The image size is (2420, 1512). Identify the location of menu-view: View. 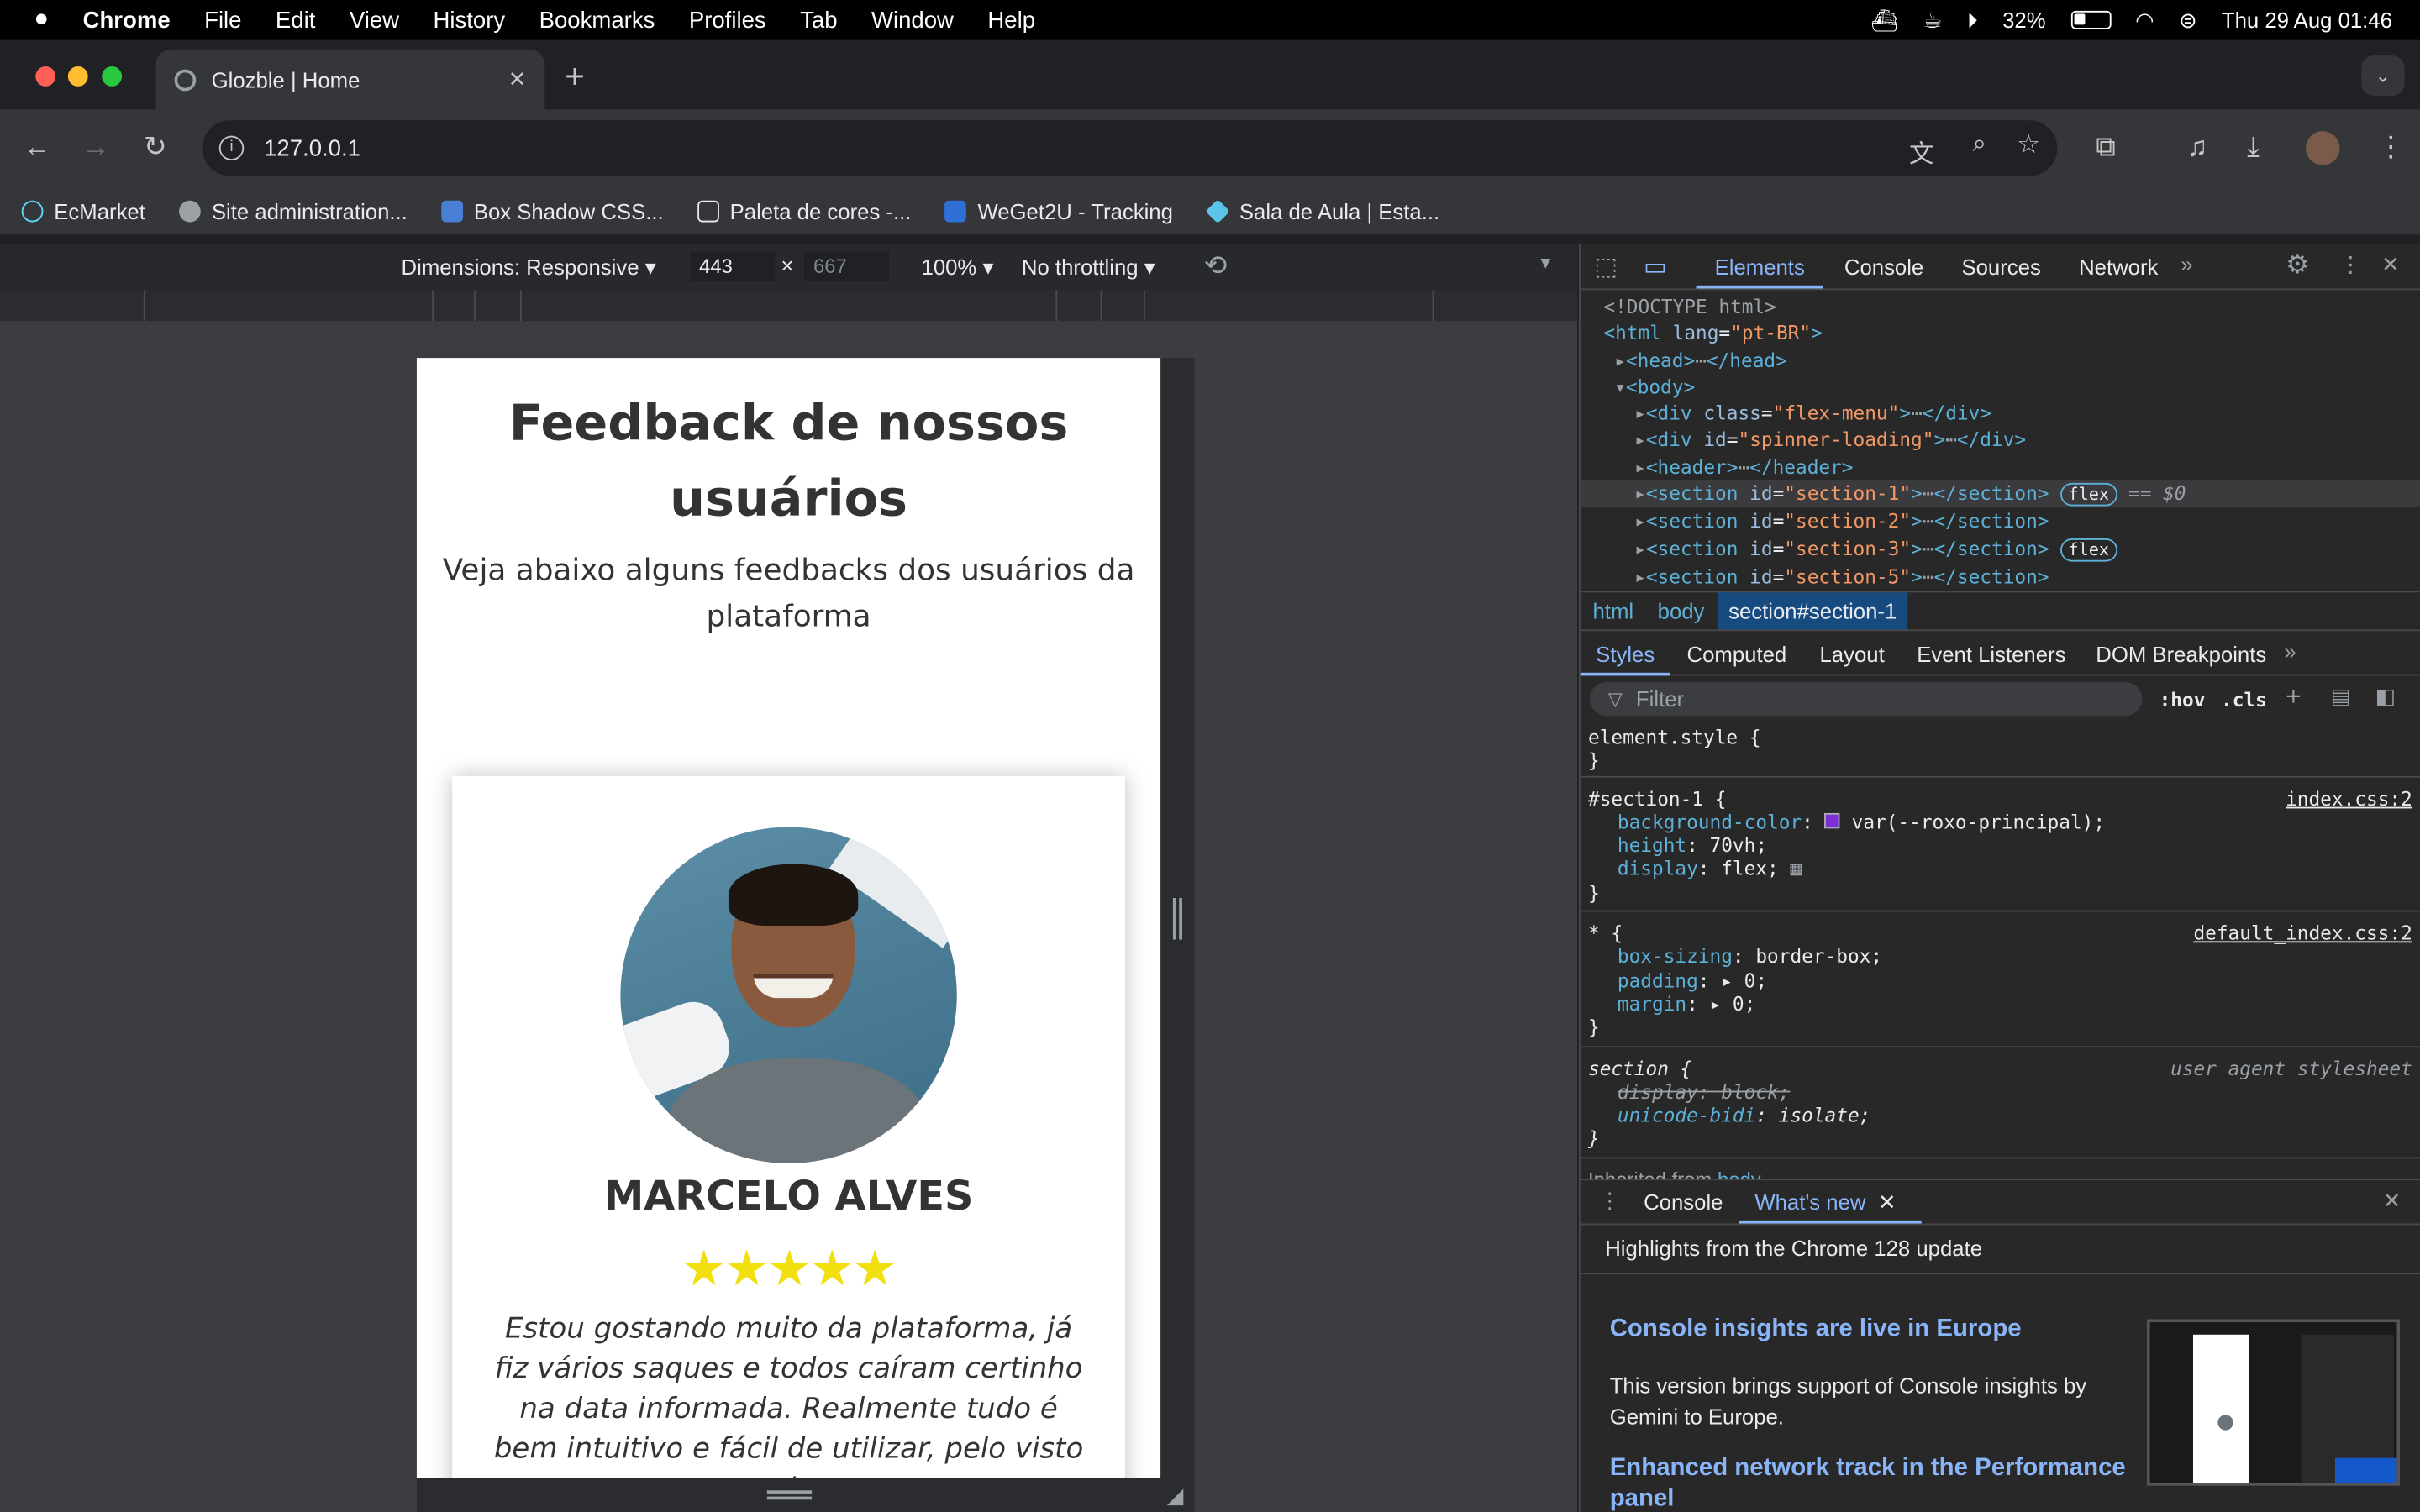
(374, 20).